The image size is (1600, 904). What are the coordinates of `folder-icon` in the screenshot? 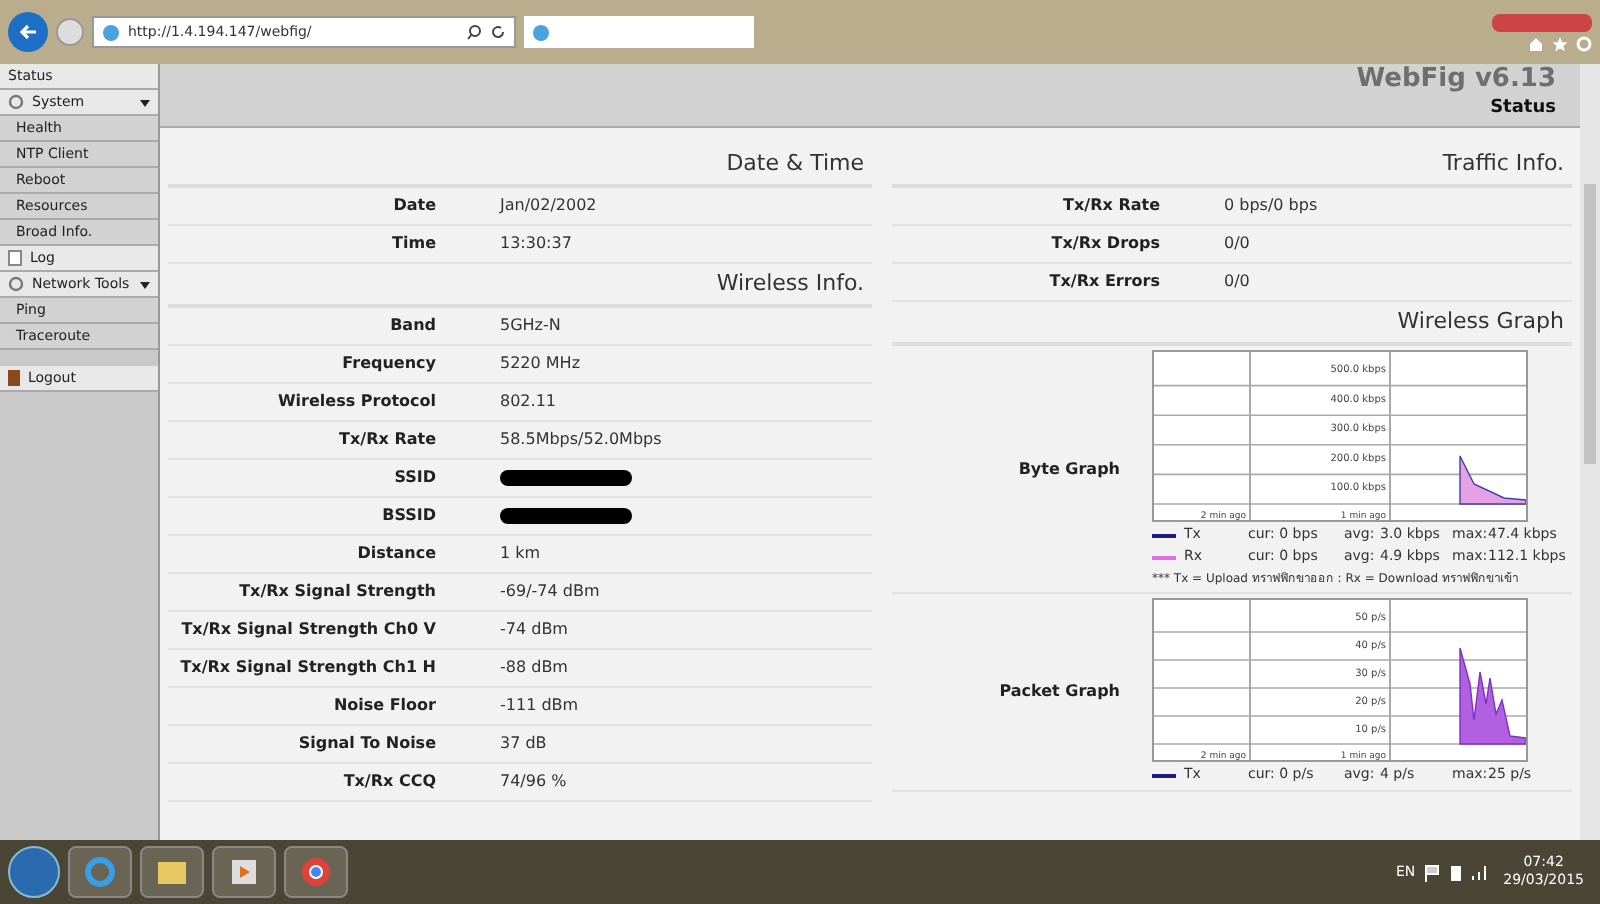 It's located at (172, 872).